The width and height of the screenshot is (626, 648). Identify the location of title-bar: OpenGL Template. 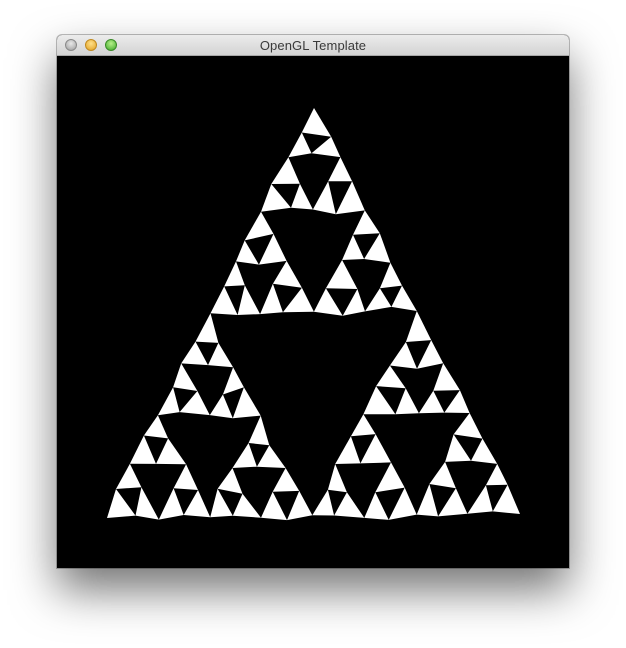
(313, 45).